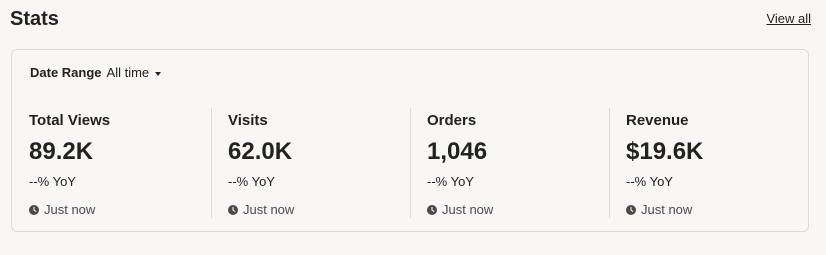  Describe the element at coordinates (452, 120) in the screenshot. I see `stat-label: Orders` at that location.